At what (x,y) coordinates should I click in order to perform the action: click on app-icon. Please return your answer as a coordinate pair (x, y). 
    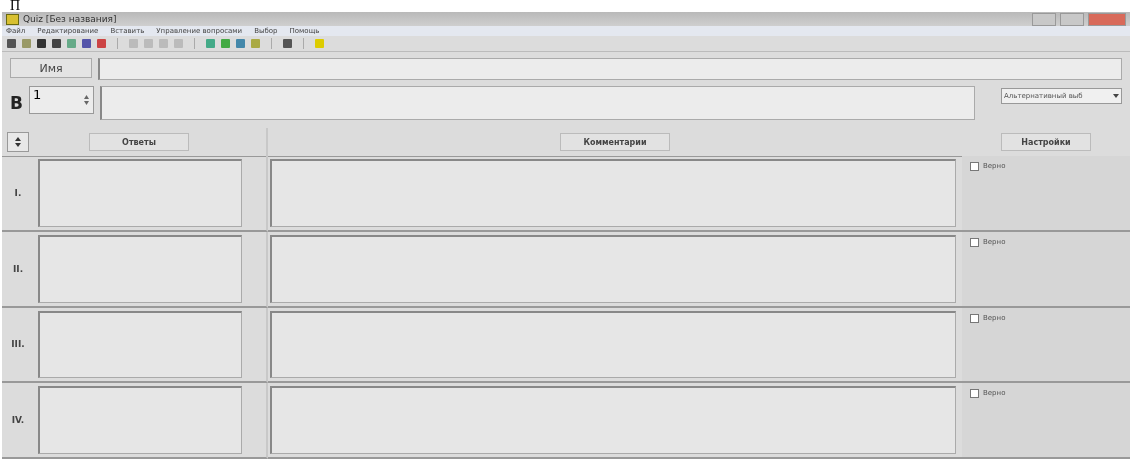
    Looking at the image, I should click on (12, 19).